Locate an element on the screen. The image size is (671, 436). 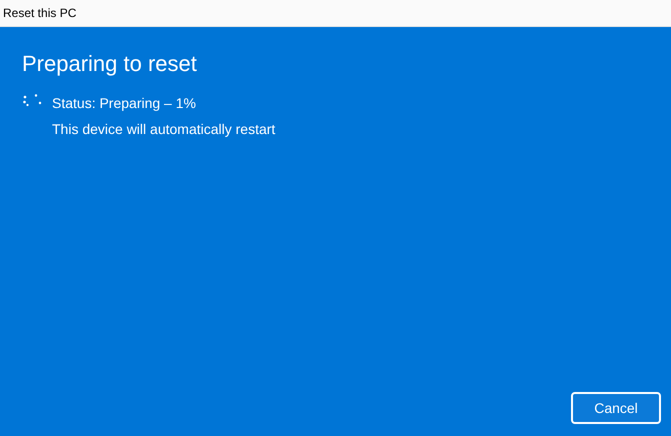
spinner-icon is located at coordinates (32, 101).